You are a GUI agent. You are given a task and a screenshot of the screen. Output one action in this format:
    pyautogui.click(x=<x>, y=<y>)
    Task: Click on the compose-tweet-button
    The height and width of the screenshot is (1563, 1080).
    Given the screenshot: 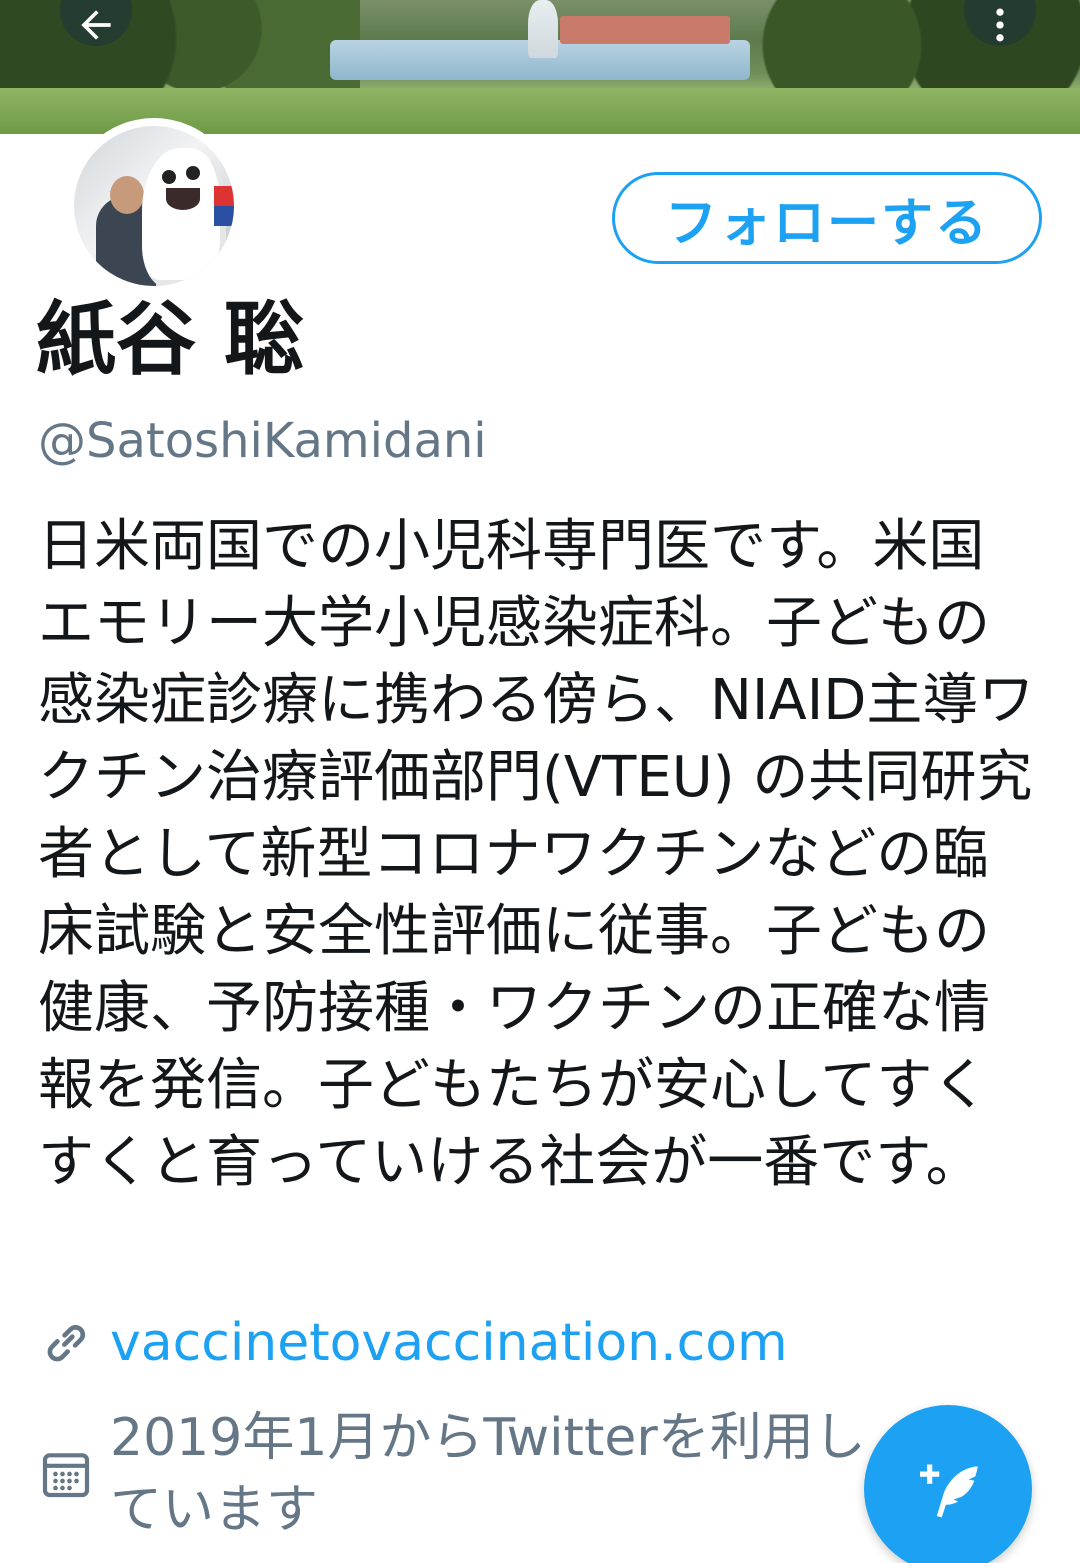 What is the action you would take?
    pyautogui.click(x=948, y=1484)
    